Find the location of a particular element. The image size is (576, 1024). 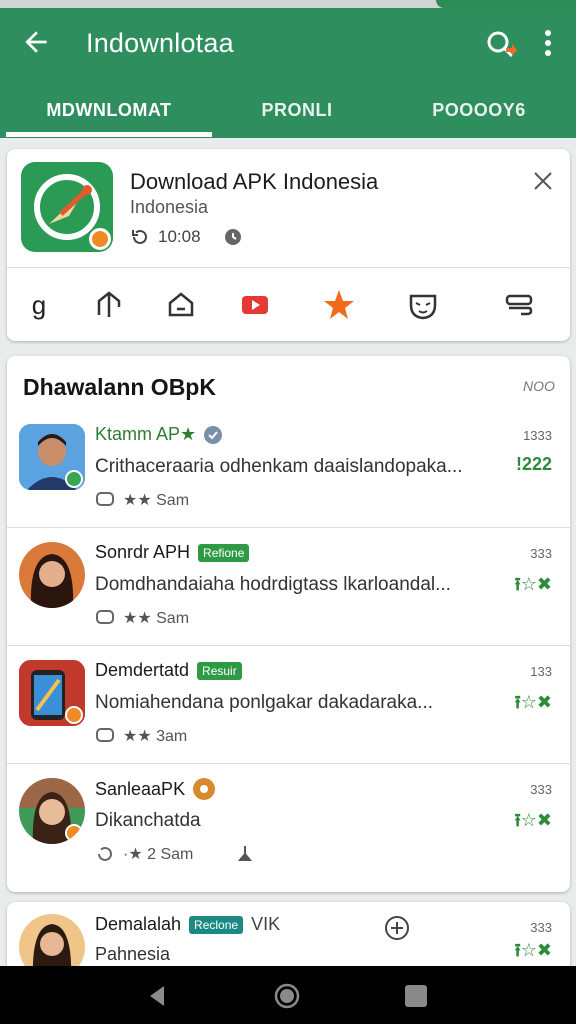

item-name: Ktamm AP★ is located at coordinates (159, 434).